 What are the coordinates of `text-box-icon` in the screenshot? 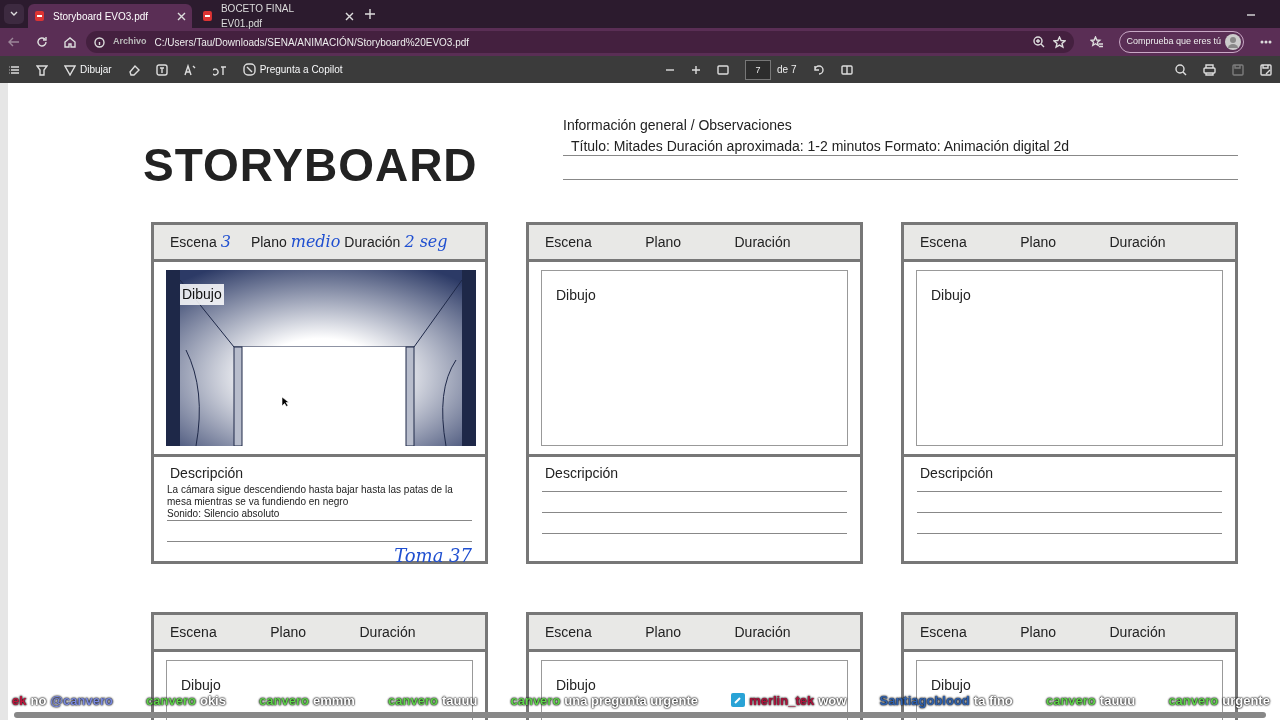 It's located at (161, 69).